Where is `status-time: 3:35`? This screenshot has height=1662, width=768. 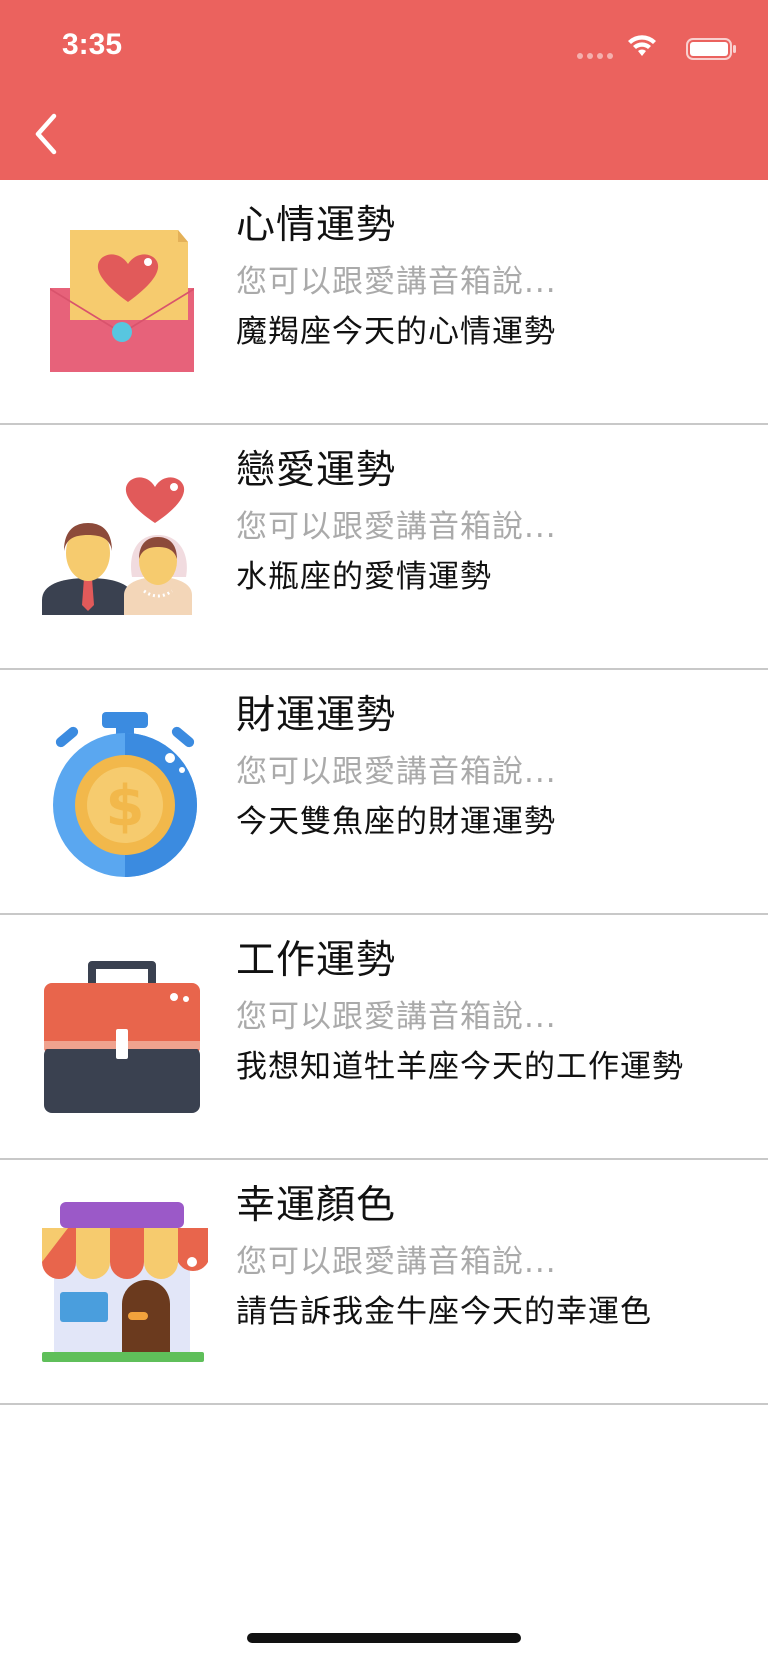 status-time: 3:35 is located at coordinates (92, 44).